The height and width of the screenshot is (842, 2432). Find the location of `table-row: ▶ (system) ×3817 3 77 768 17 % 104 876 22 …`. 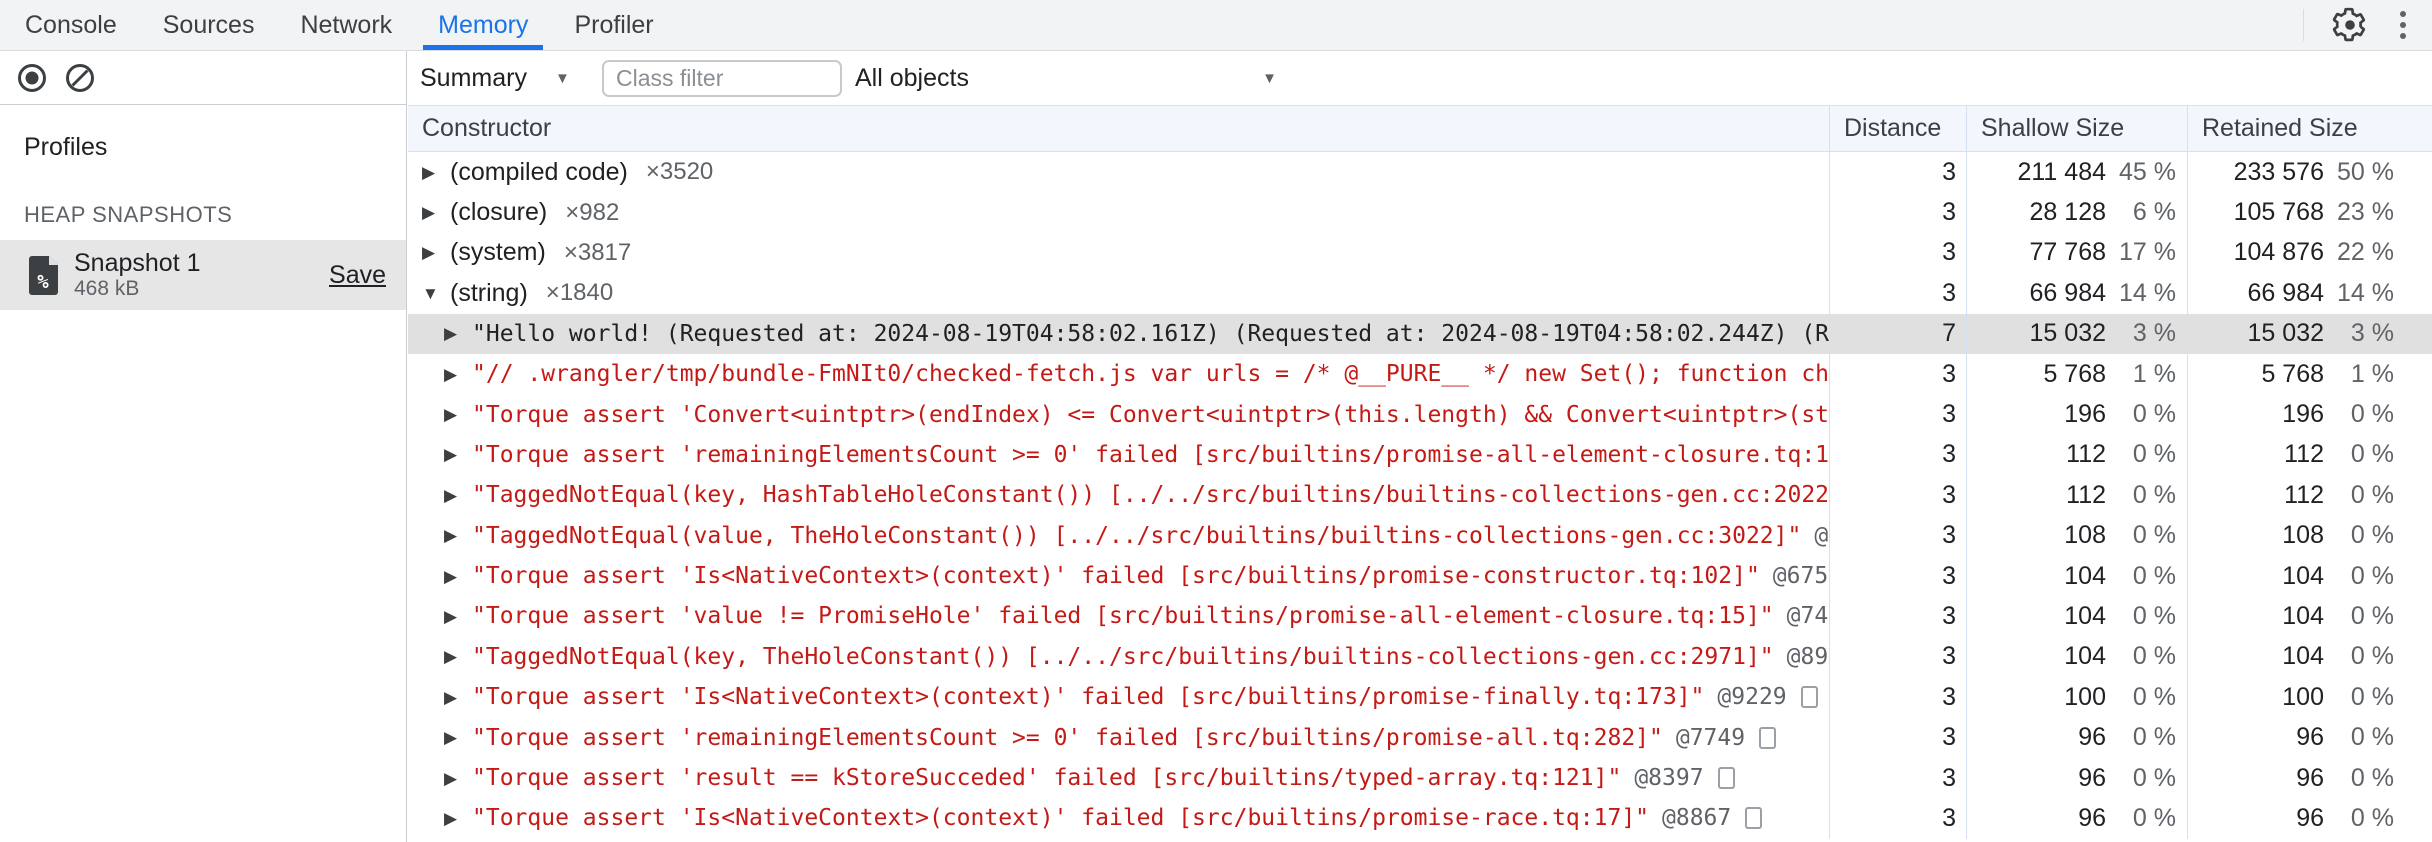

table-row: ▶ (system) ×3817 3 77 768 17 % 104 876 22 … is located at coordinates (1420, 253).